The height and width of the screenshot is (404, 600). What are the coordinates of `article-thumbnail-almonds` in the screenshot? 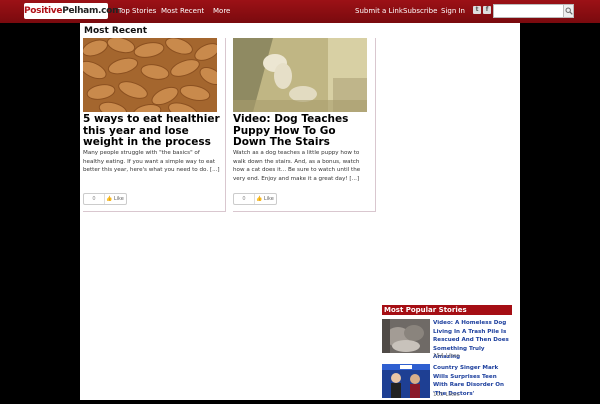 It's located at (150, 75).